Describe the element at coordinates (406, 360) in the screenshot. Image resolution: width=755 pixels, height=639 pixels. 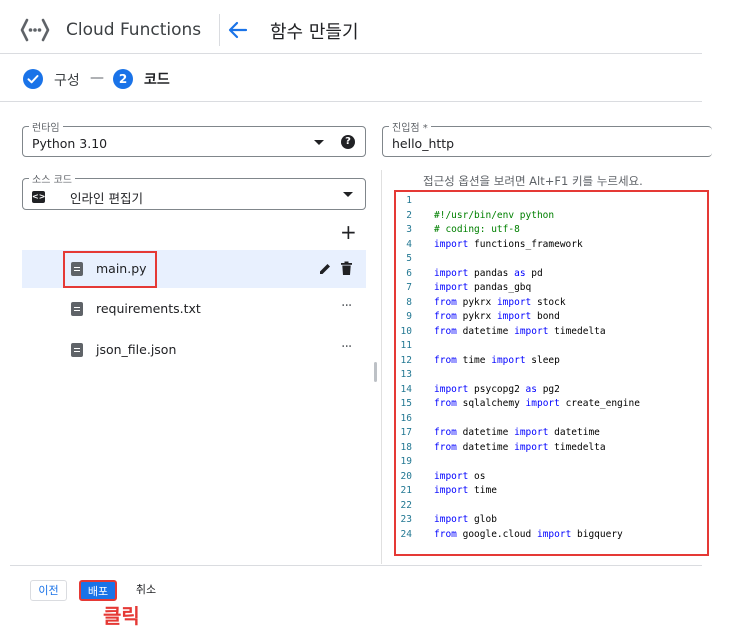
I see `line-number: 12` at that location.